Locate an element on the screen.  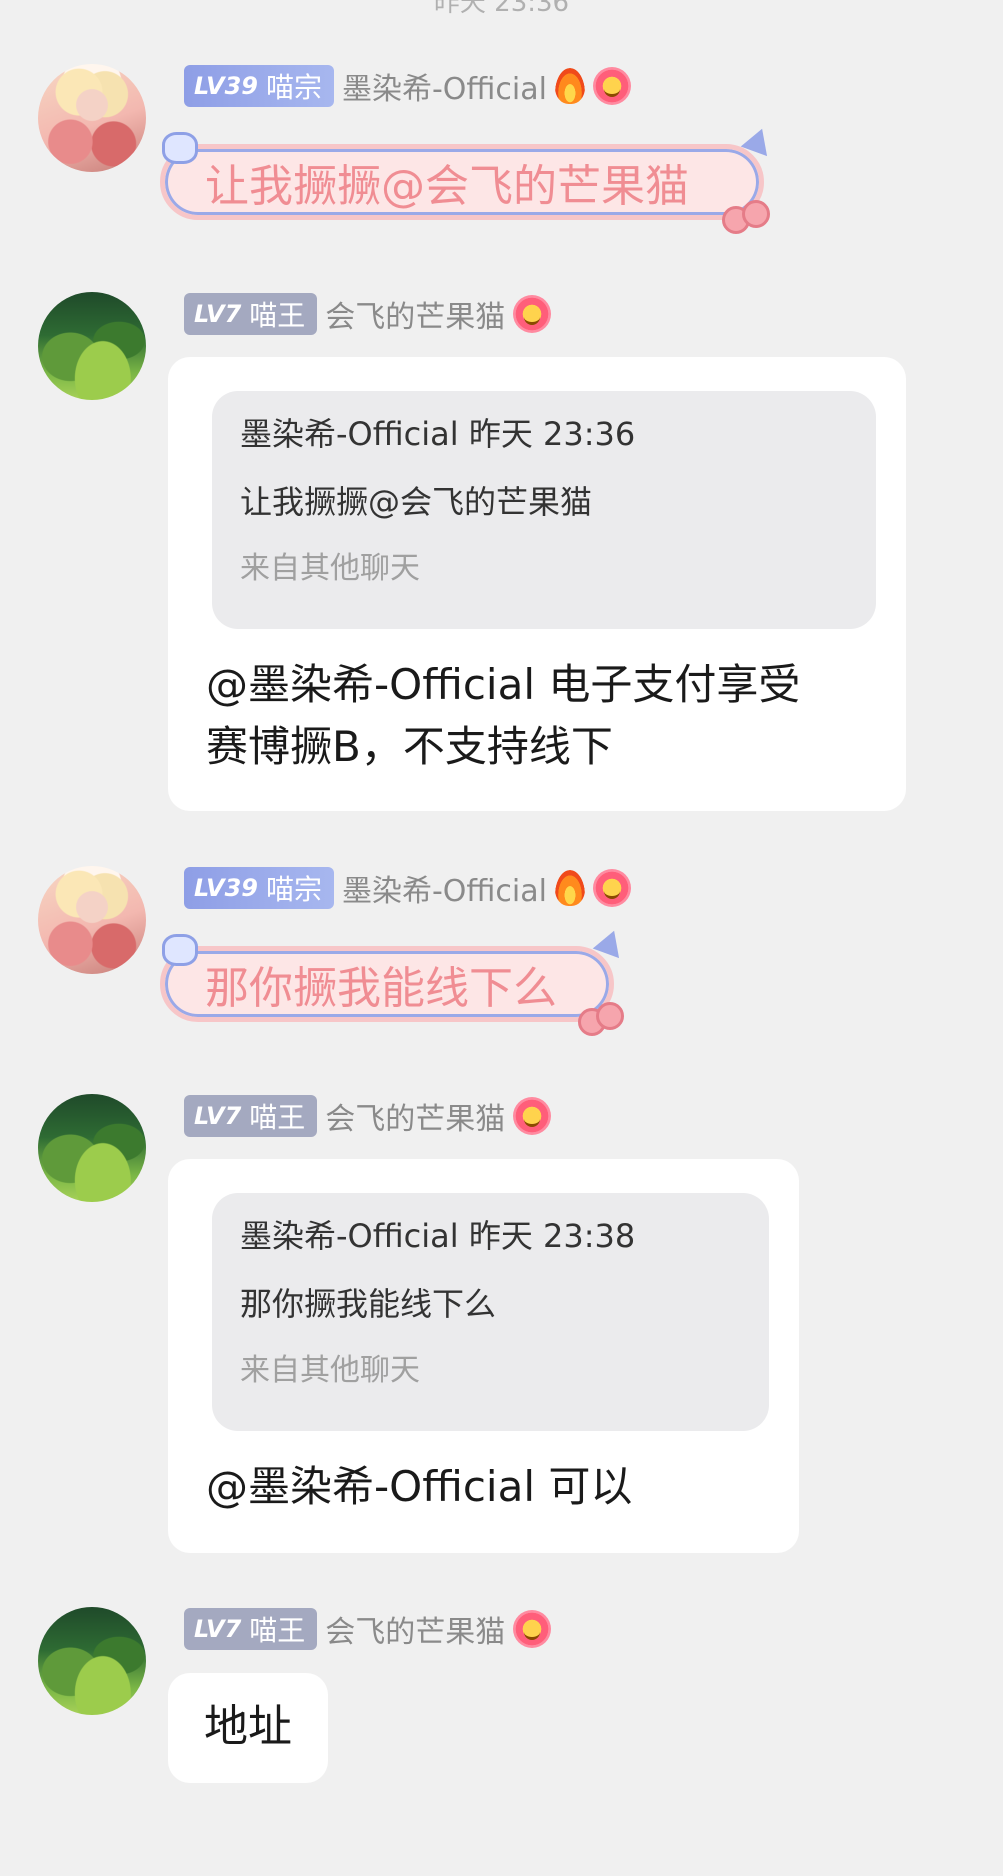
quote-text: 让我撅撅@会飞的芒果猫 is located at coordinates (416, 502).